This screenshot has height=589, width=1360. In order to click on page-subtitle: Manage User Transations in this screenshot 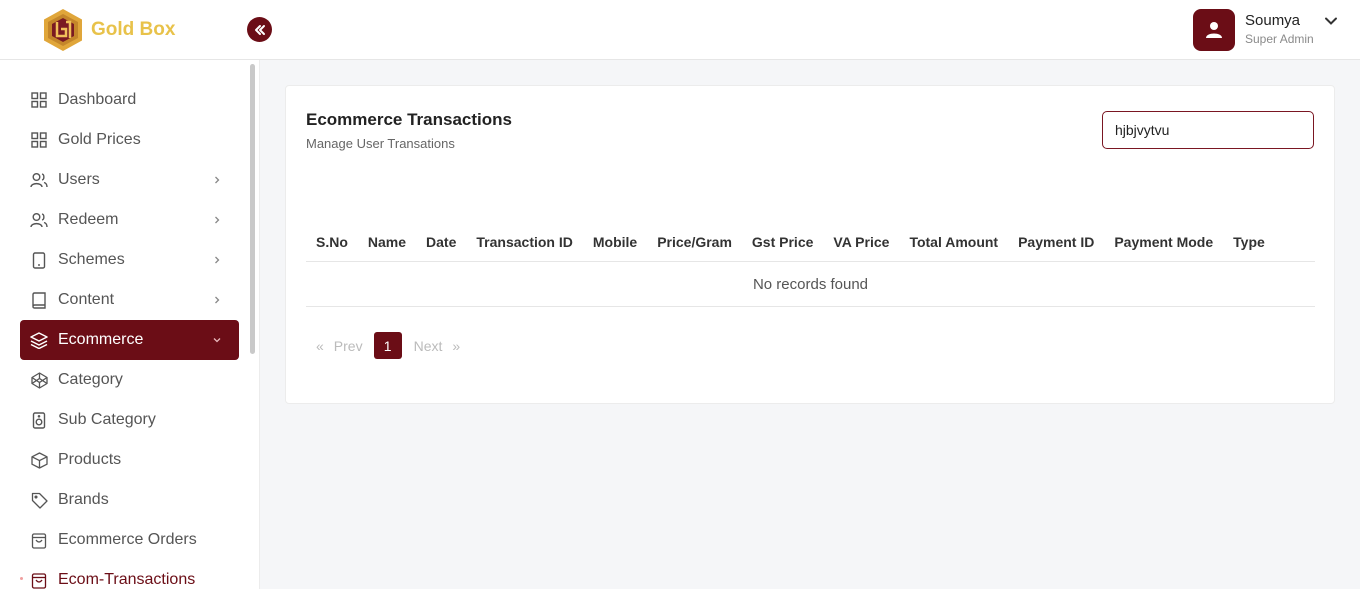, I will do `click(380, 143)`.